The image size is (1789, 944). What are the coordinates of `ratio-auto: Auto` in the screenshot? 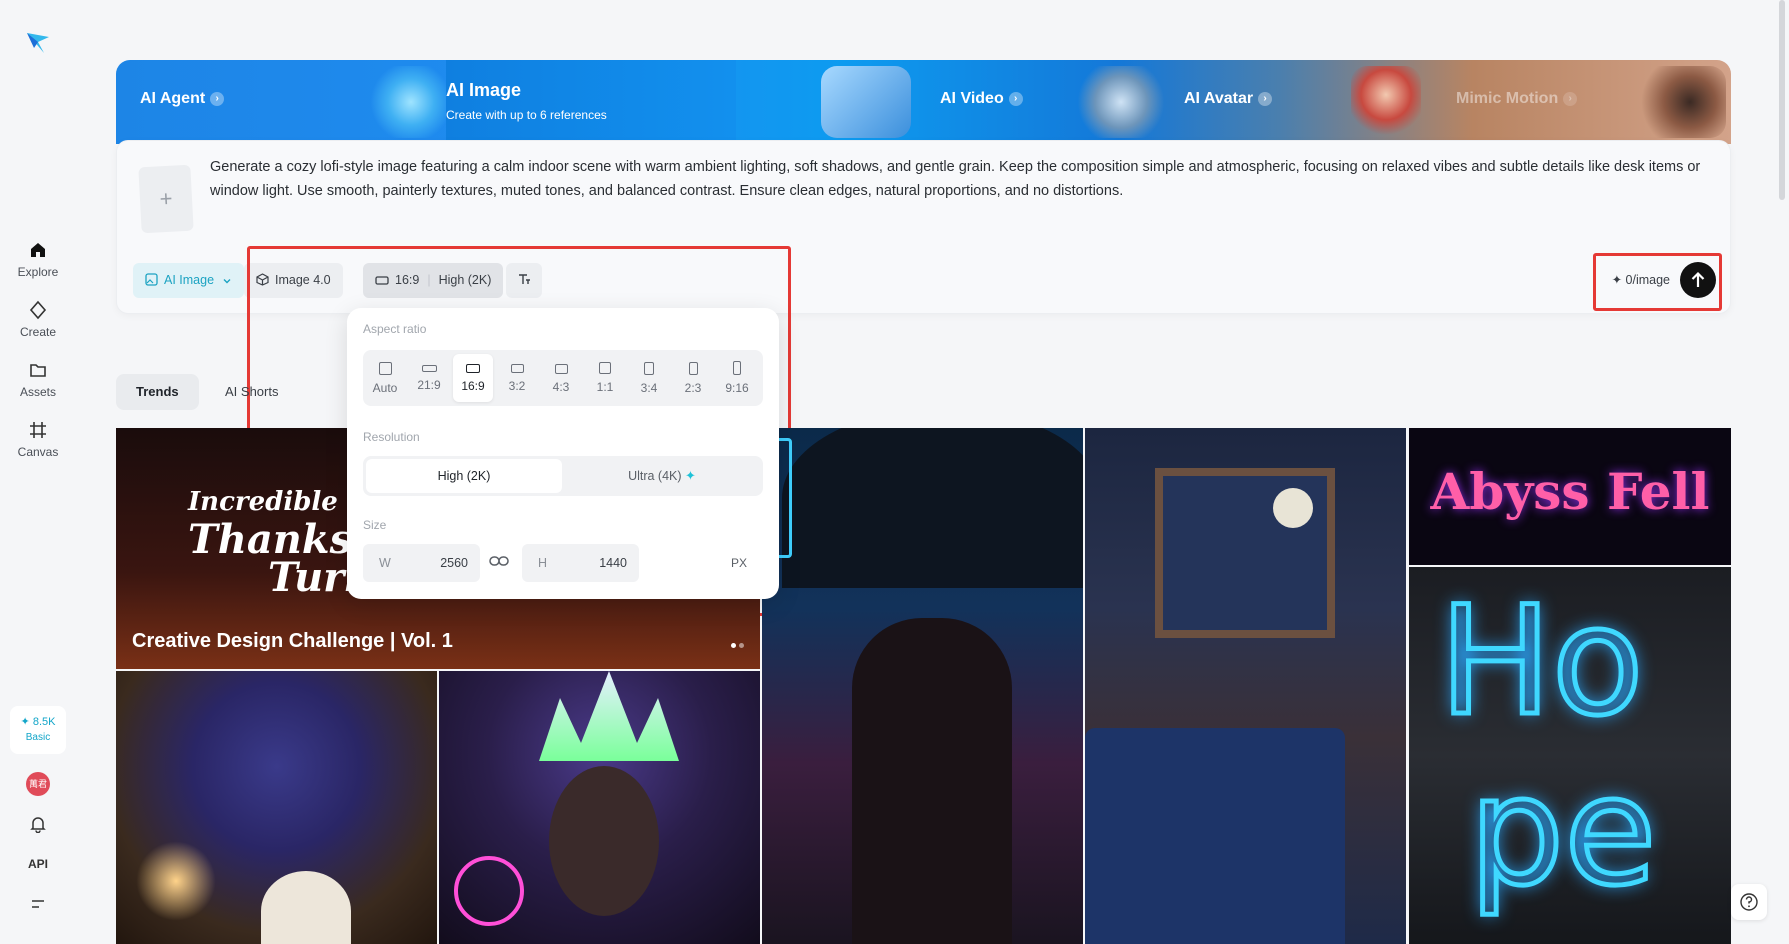 It's located at (385, 378).